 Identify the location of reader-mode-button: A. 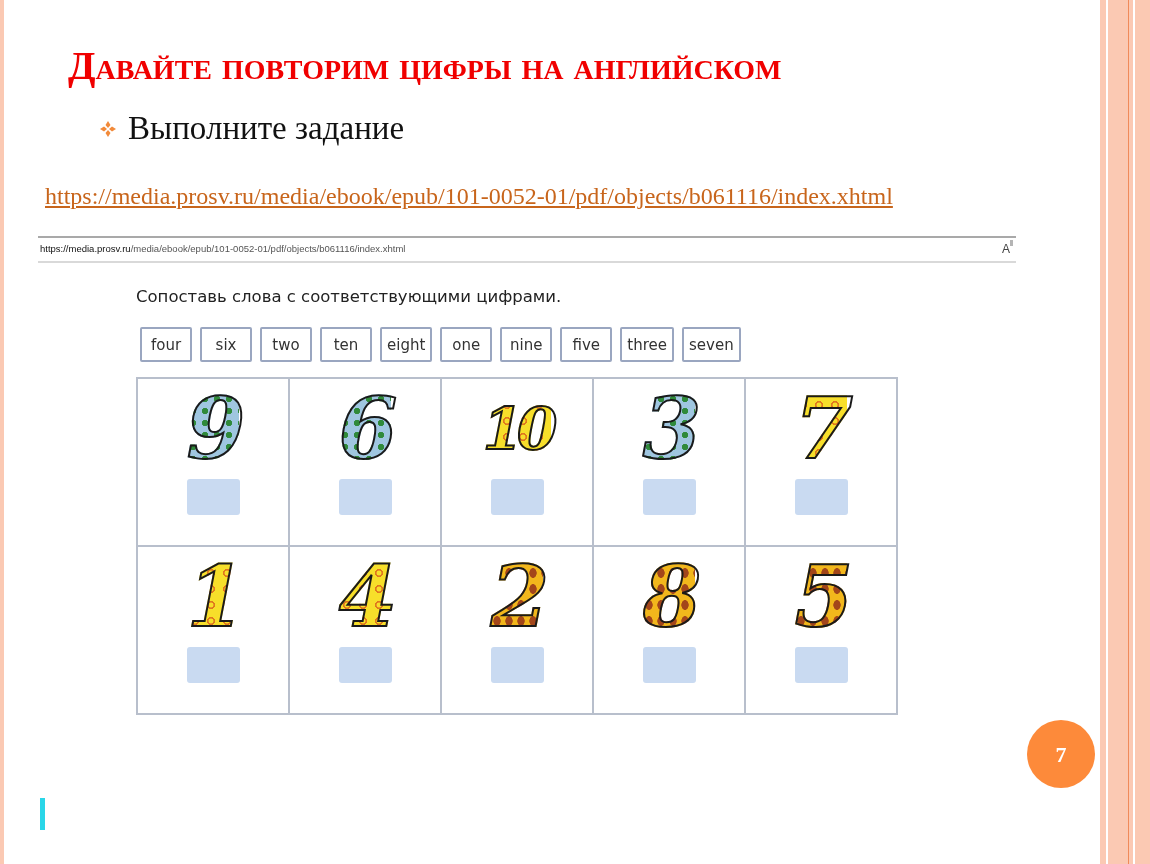
(1008, 249).